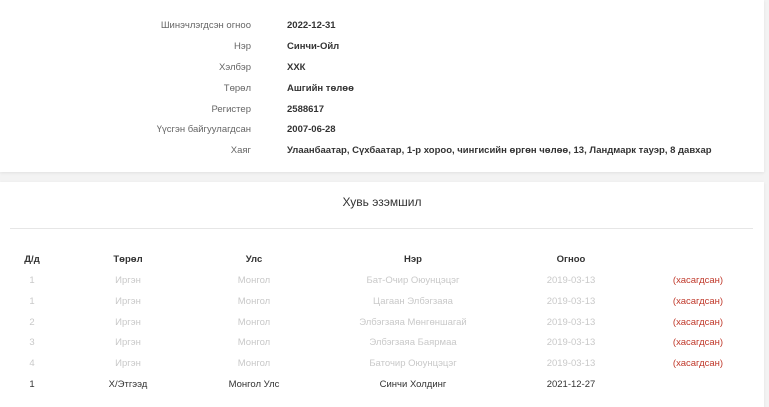  What do you see at coordinates (231, 109) in the screenshot?
I see `info-label: Регистер` at bounding box center [231, 109].